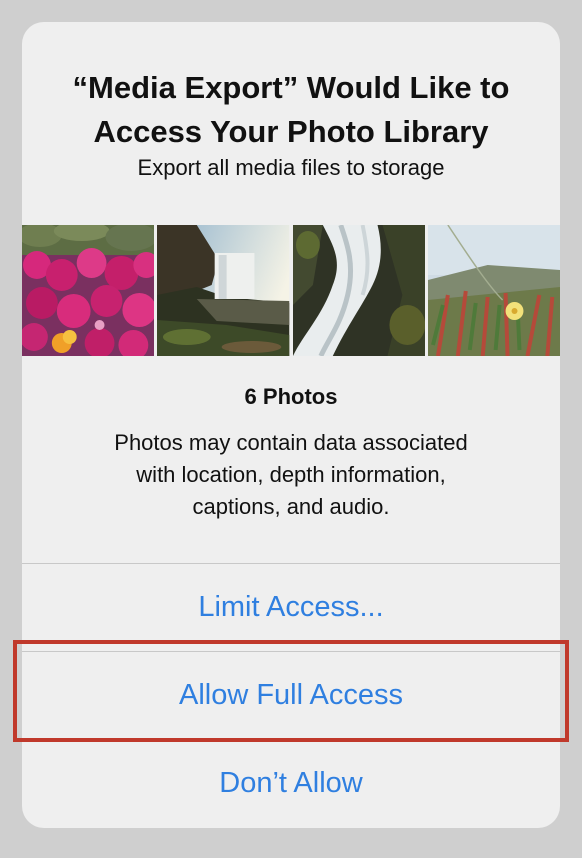 This screenshot has height=858, width=582. Describe the element at coordinates (291, 783) in the screenshot. I see `dont-allow-button: Don’t Allow` at that location.